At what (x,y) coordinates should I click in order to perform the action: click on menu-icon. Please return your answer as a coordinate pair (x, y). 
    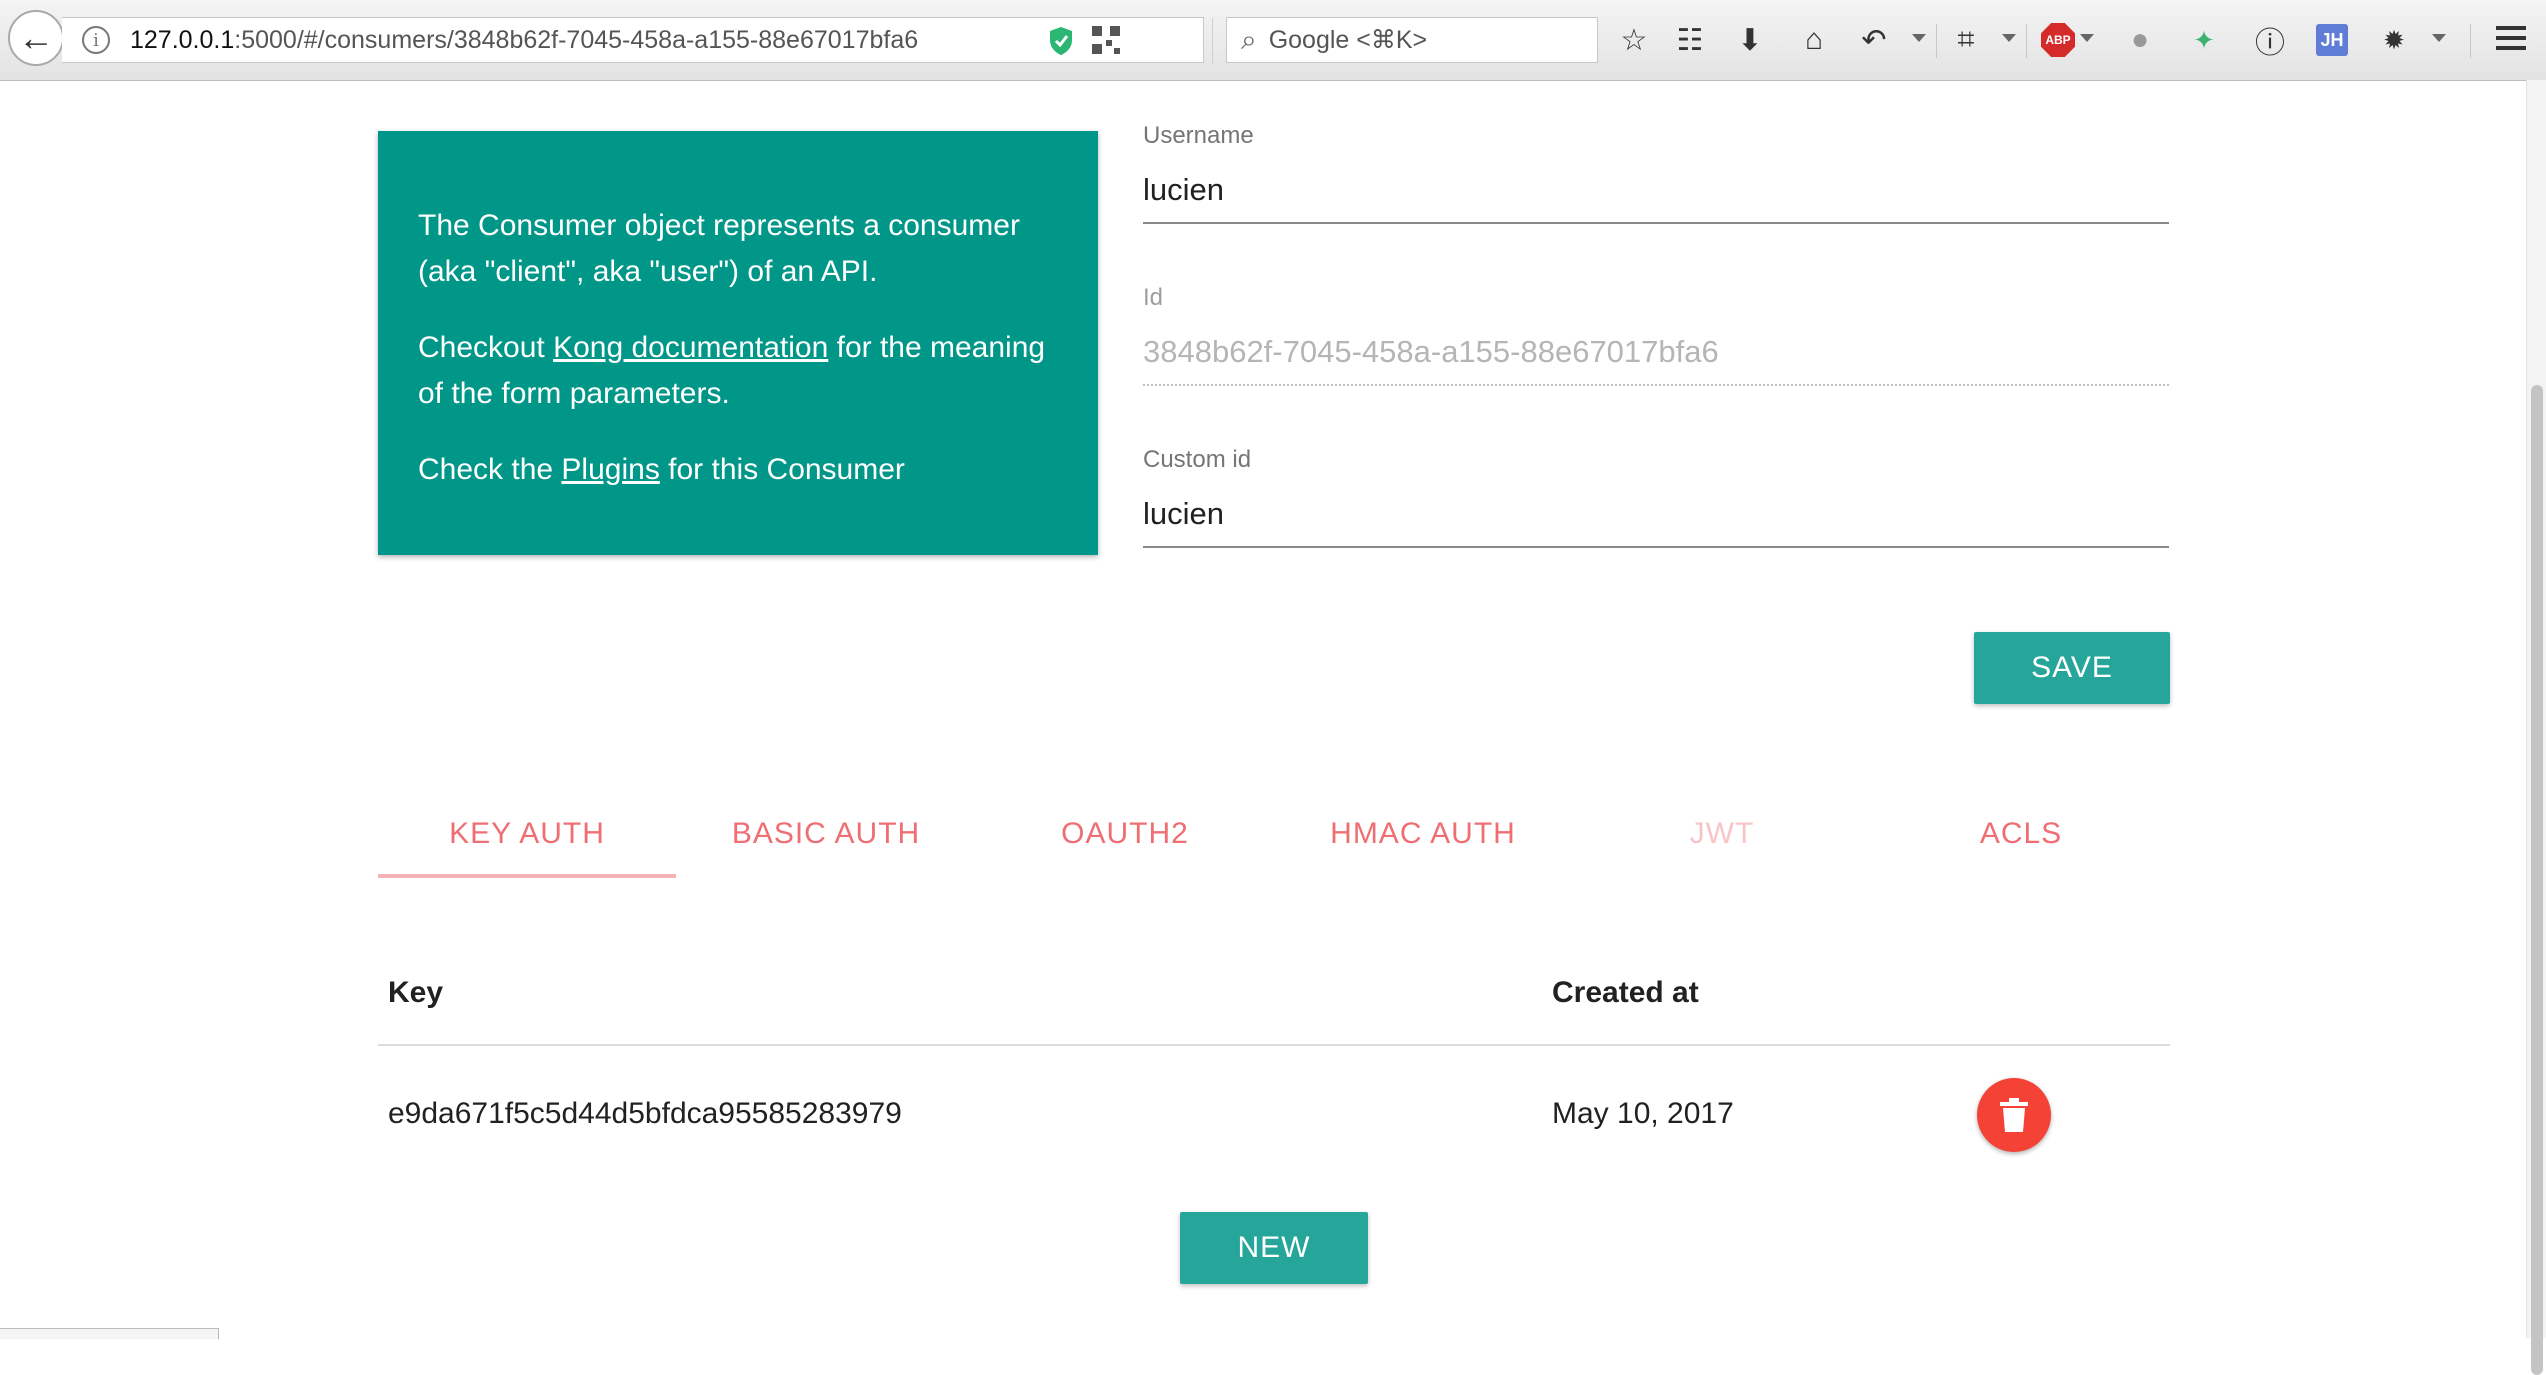
    Looking at the image, I should click on (2511, 38).